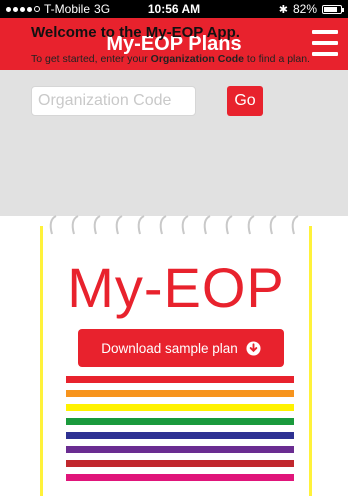  What do you see at coordinates (197, 59) in the screenshot?
I see `organization-code-emphasis: Organization Code` at bounding box center [197, 59].